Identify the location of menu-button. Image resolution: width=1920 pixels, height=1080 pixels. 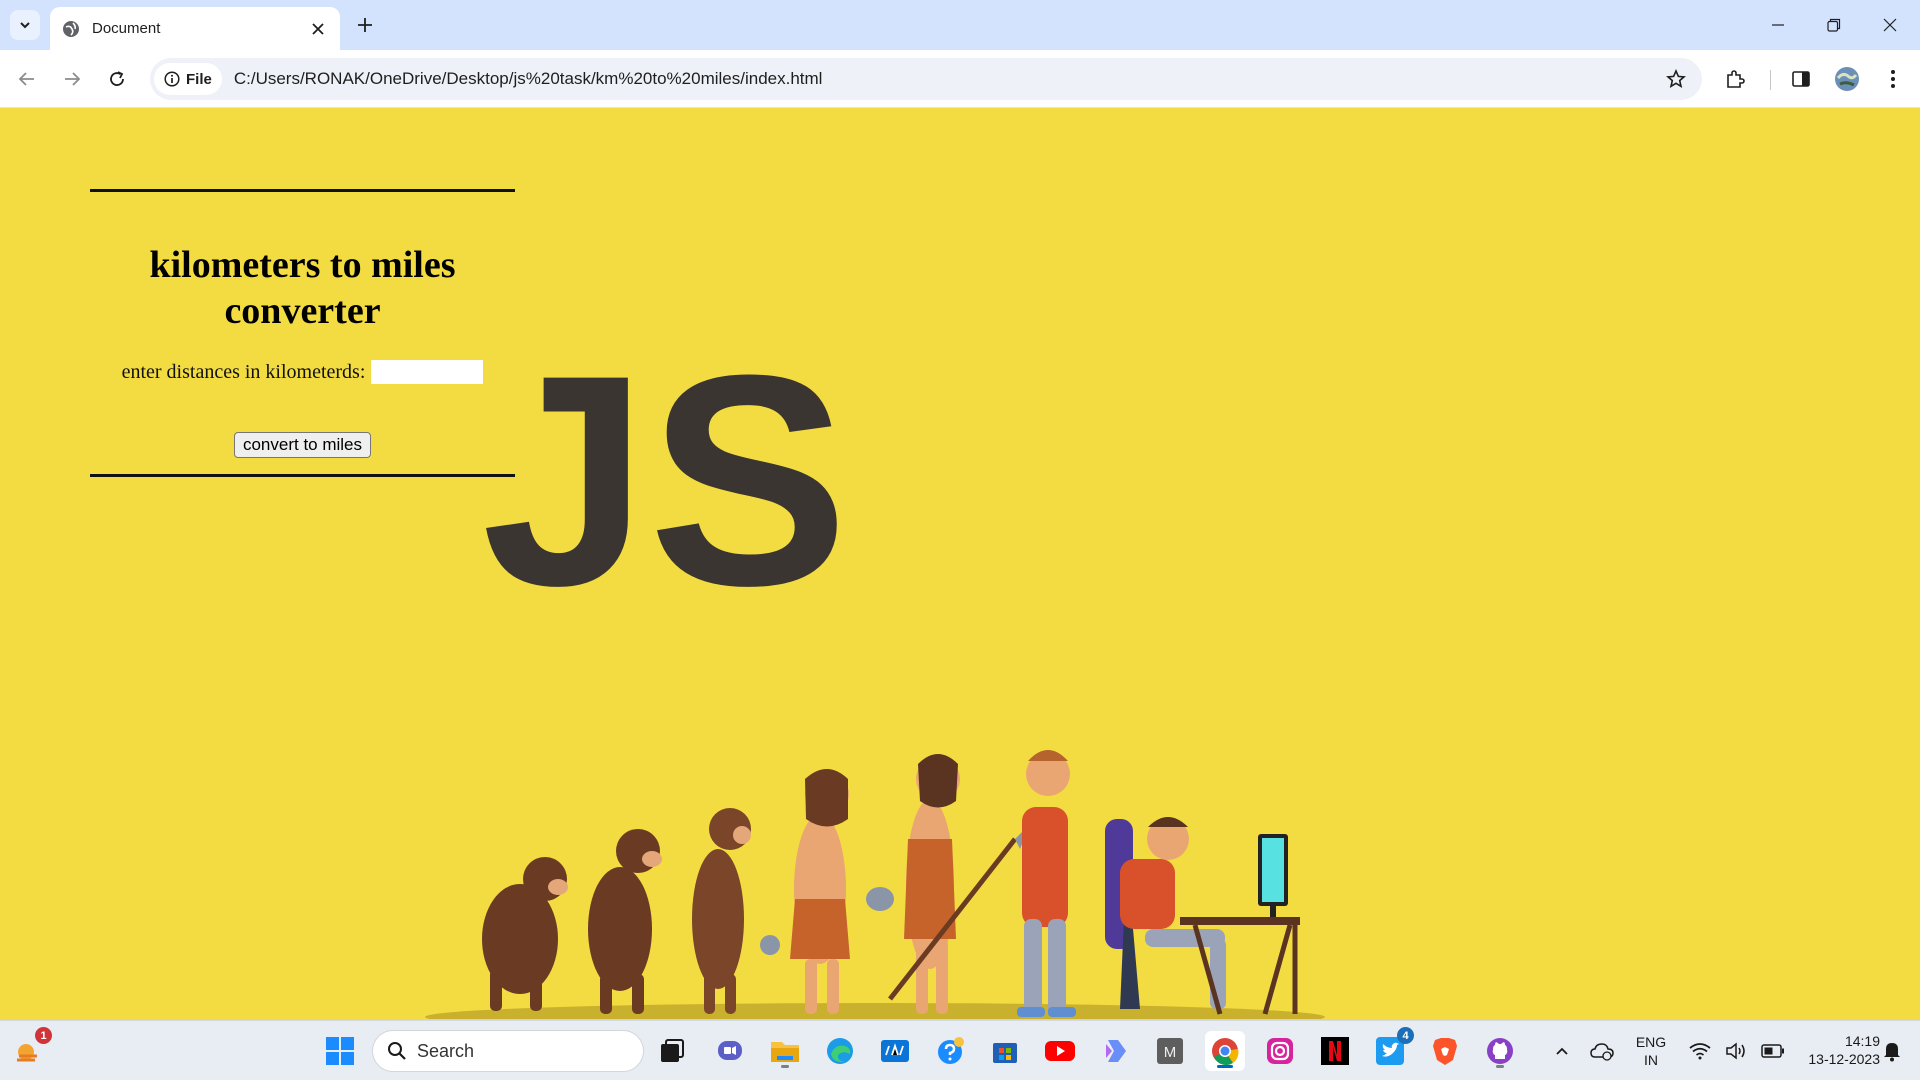
(1893, 79).